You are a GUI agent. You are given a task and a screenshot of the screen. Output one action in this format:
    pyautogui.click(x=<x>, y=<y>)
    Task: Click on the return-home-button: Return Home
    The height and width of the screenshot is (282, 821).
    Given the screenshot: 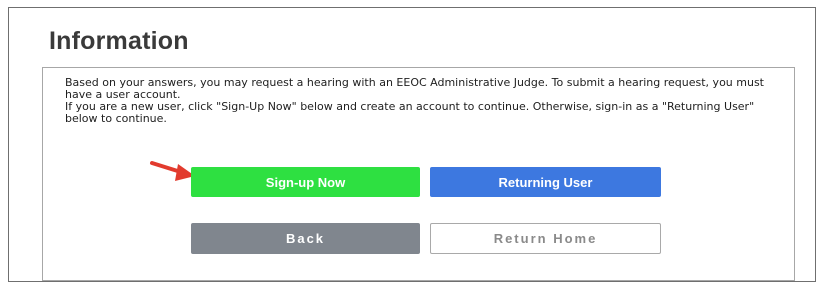 What is the action you would take?
    pyautogui.click(x=545, y=238)
    